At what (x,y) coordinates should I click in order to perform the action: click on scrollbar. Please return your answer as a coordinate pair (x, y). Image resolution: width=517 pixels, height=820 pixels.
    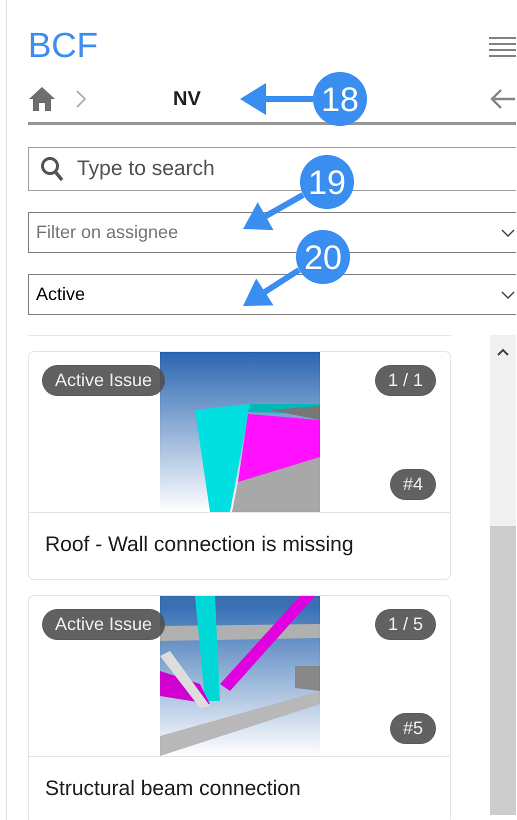
    Looking at the image, I should click on (503, 575).